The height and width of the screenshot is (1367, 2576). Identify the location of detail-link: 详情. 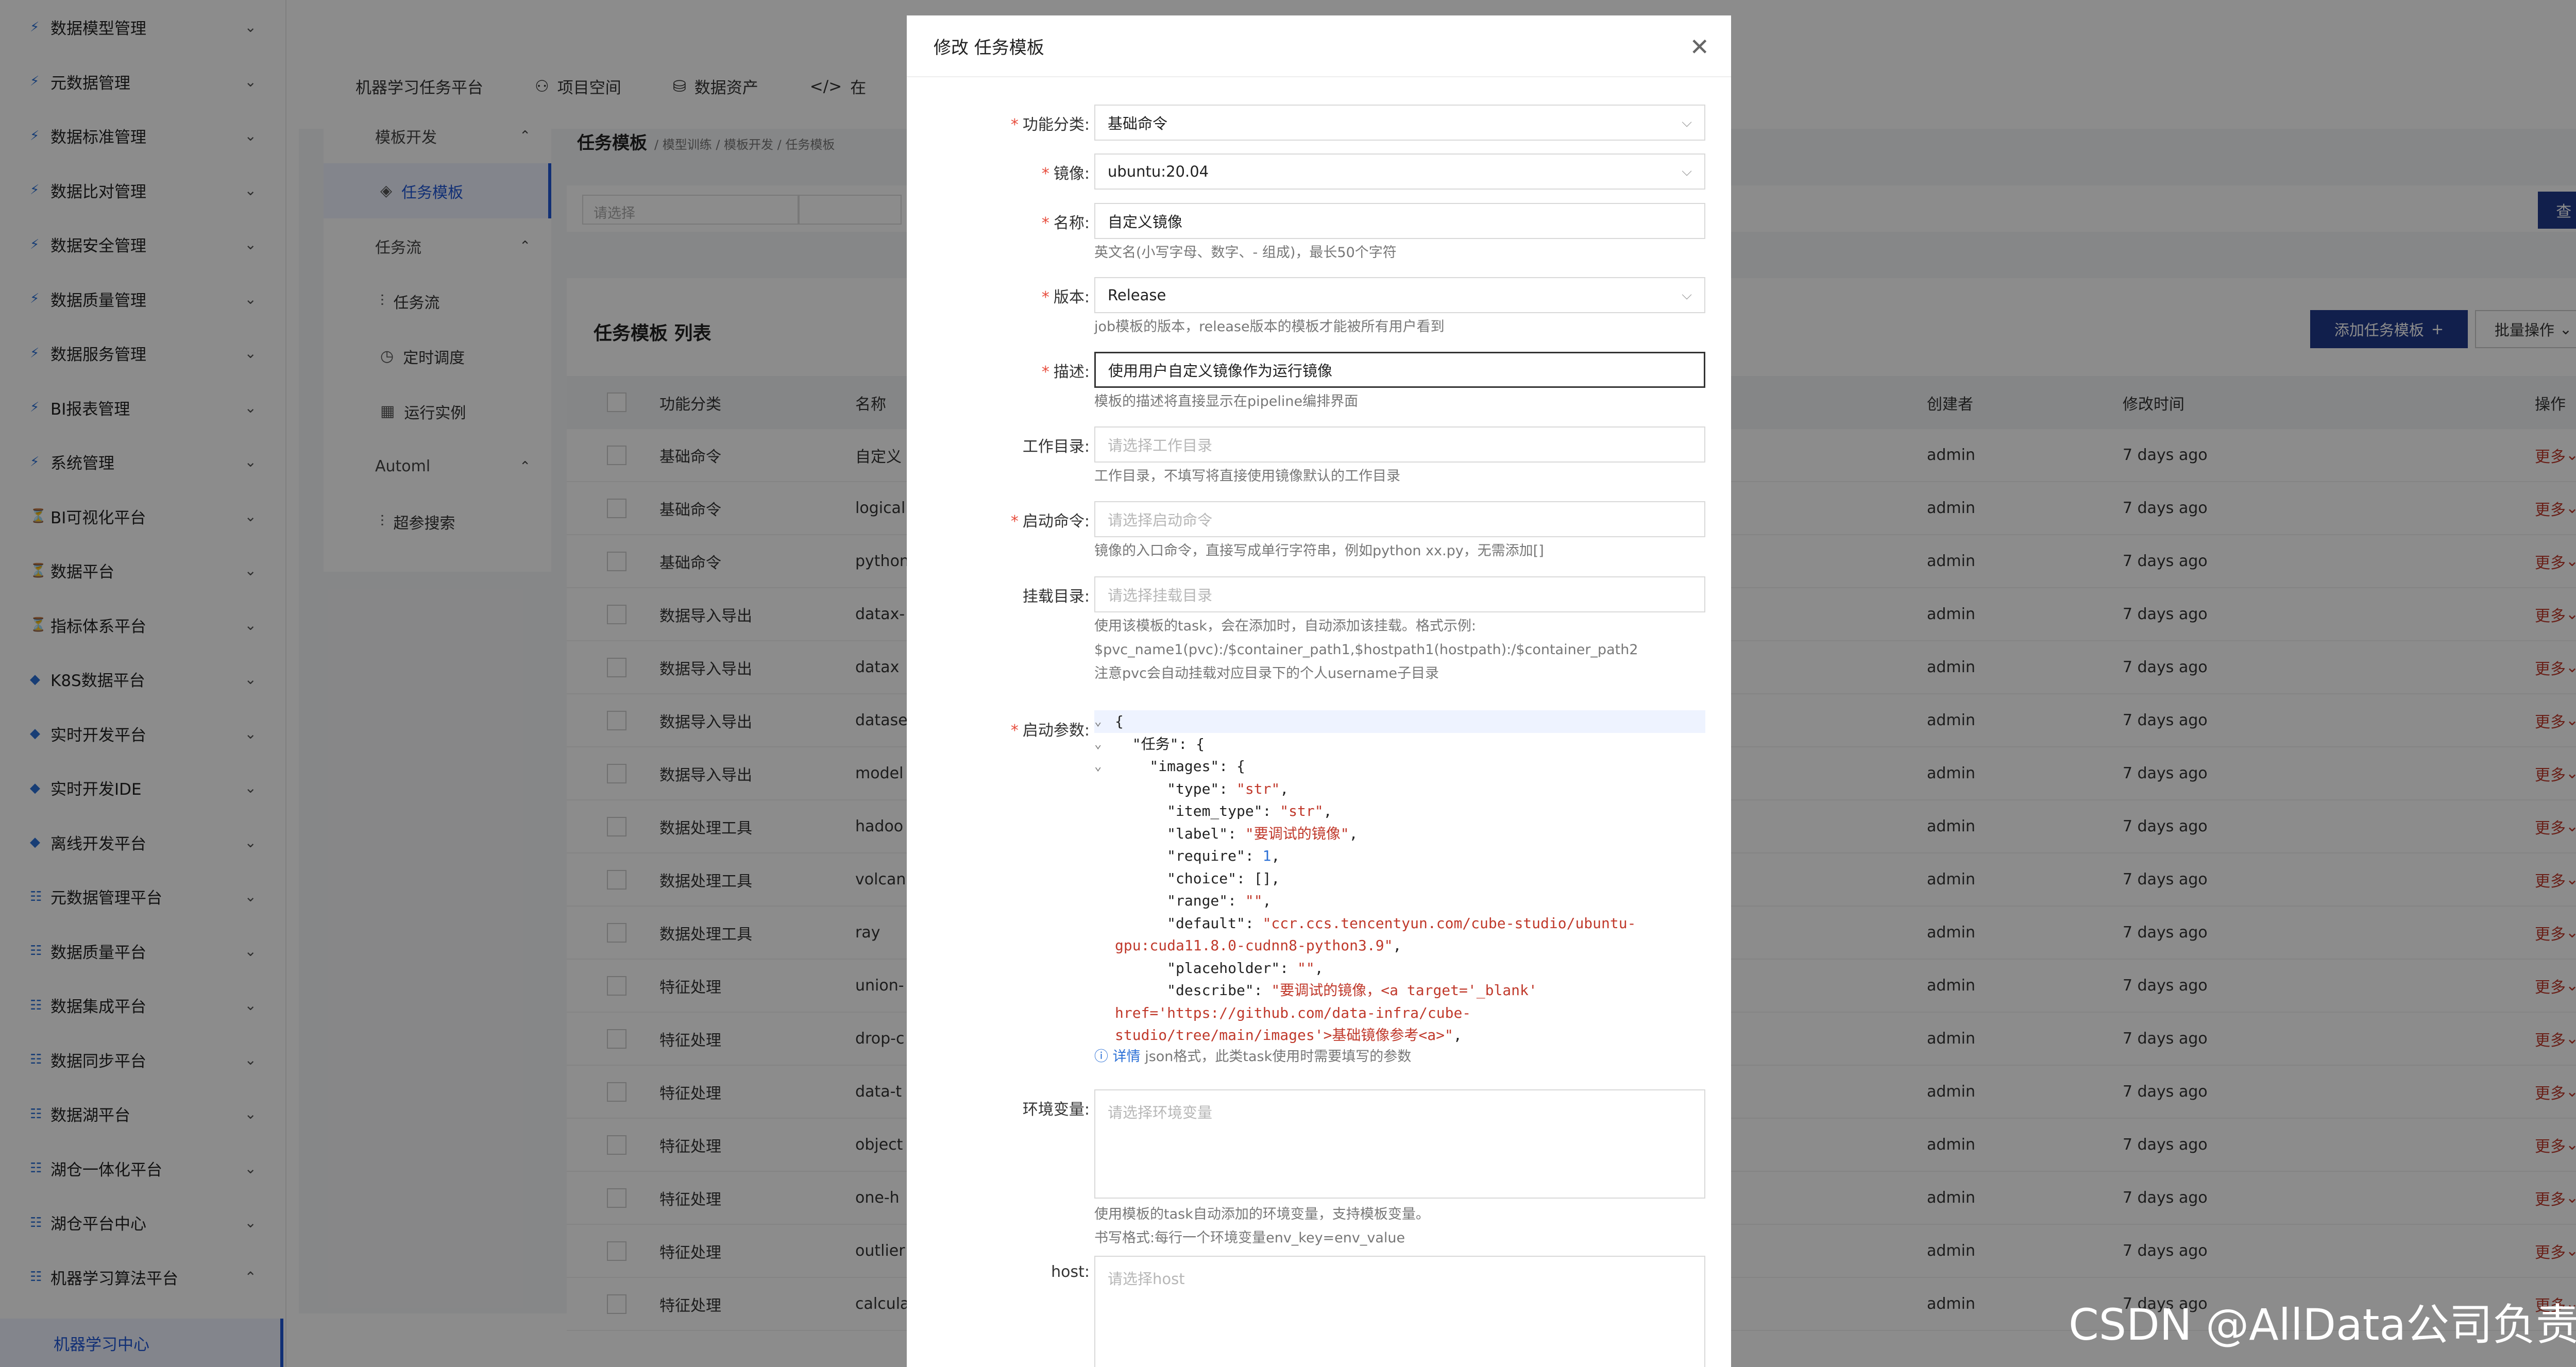
(1127, 1057).